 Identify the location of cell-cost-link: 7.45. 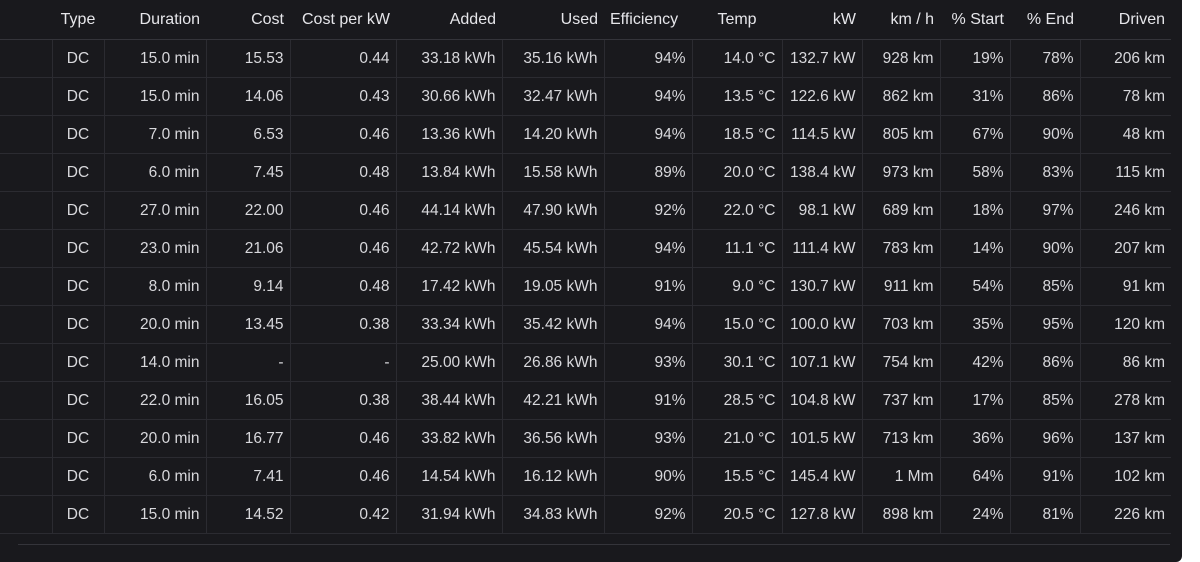
(247, 172).